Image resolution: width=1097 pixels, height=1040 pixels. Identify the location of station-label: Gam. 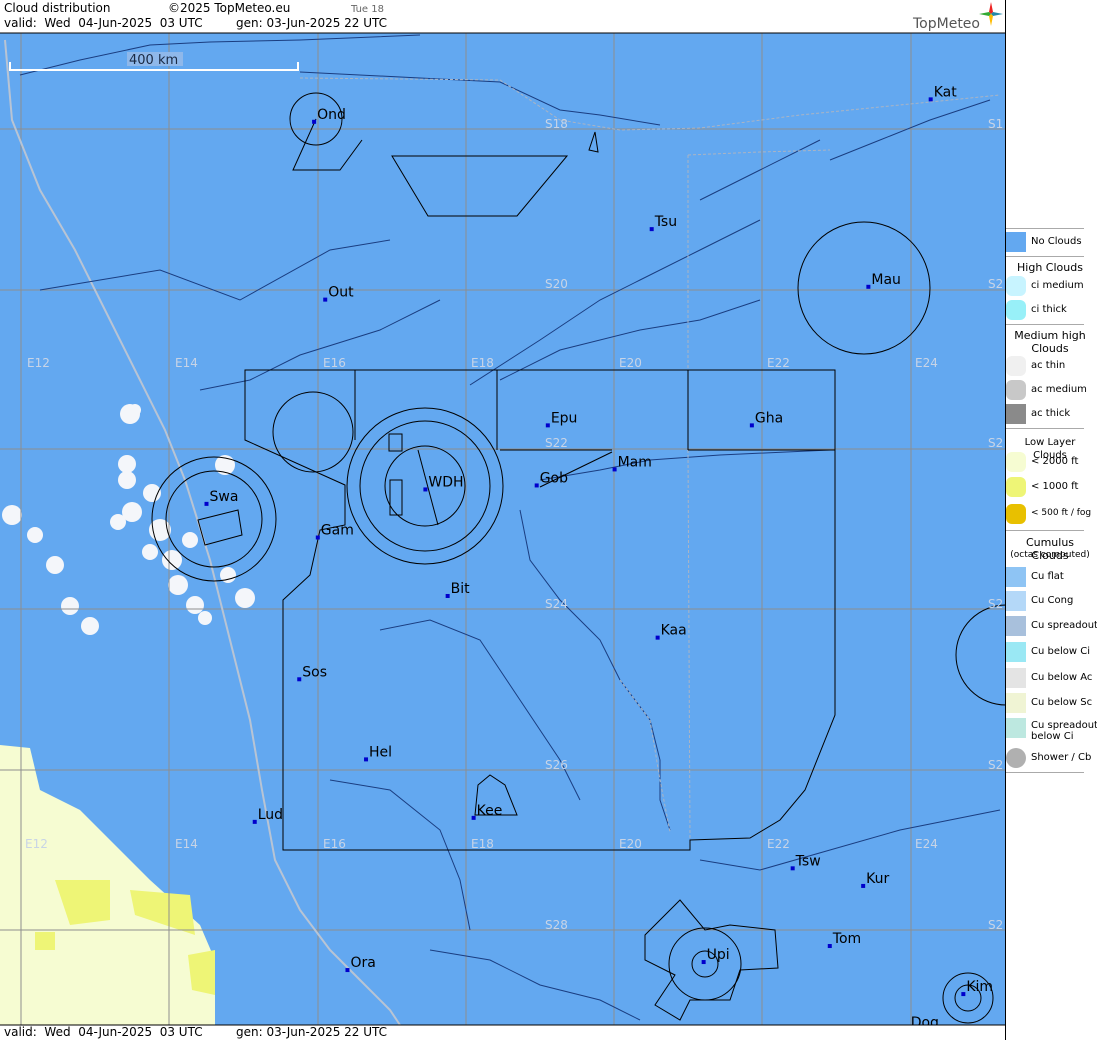
(337, 531).